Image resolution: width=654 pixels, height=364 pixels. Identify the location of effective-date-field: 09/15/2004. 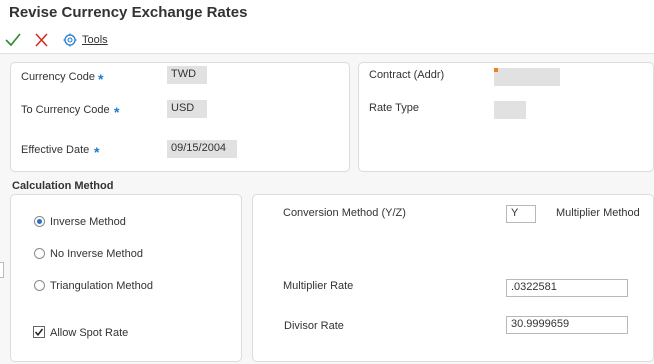
(202, 149).